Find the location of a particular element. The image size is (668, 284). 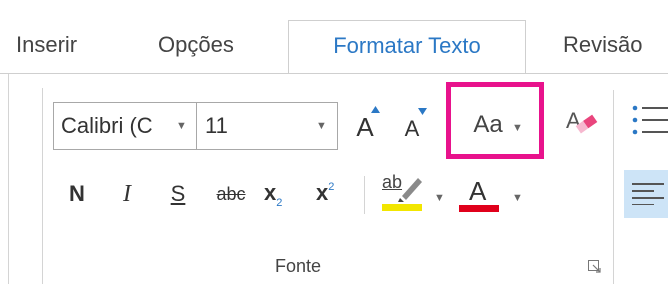

strikethrough-button: abc is located at coordinates (231, 194).